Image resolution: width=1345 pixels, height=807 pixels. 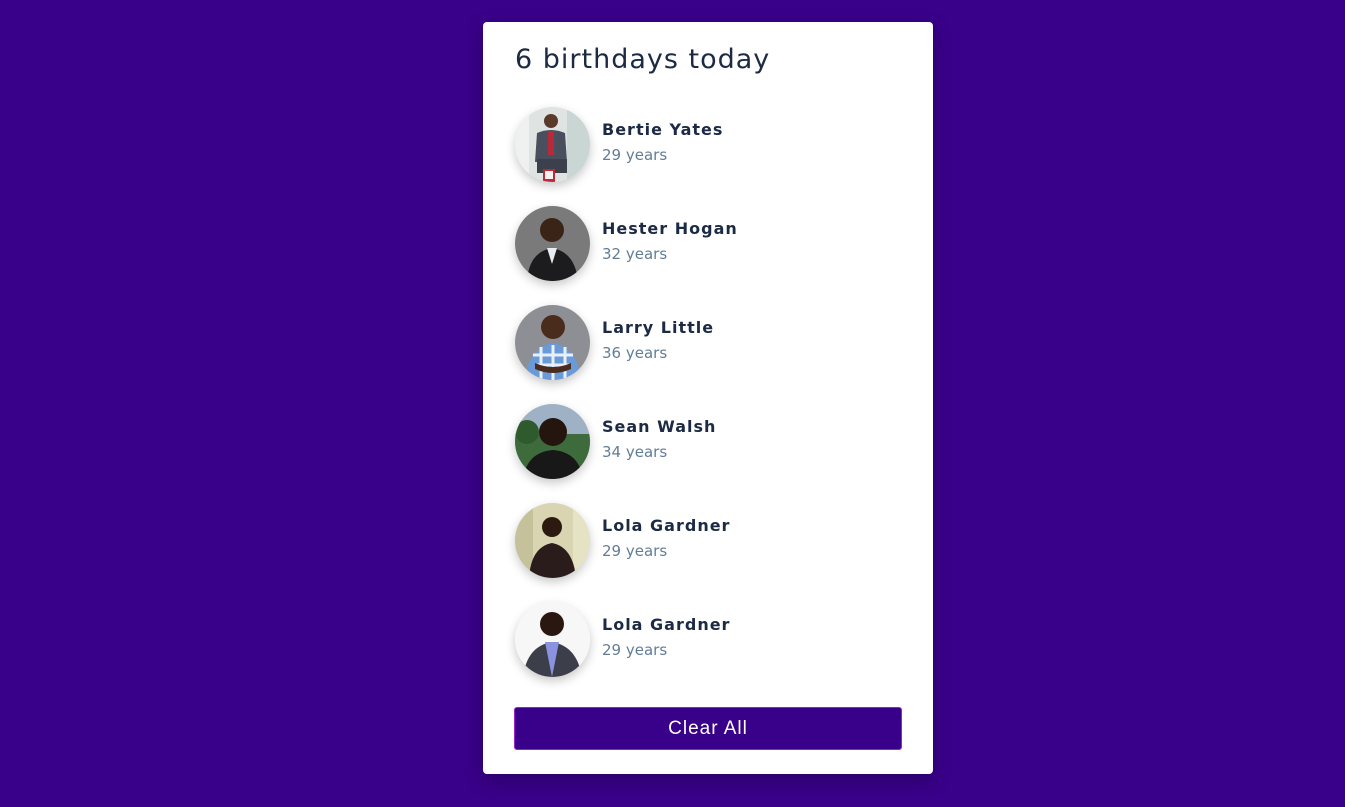 What do you see at coordinates (635, 352) in the screenshot?
I see `person-age: 36 years` at bounding box center [635, 352].